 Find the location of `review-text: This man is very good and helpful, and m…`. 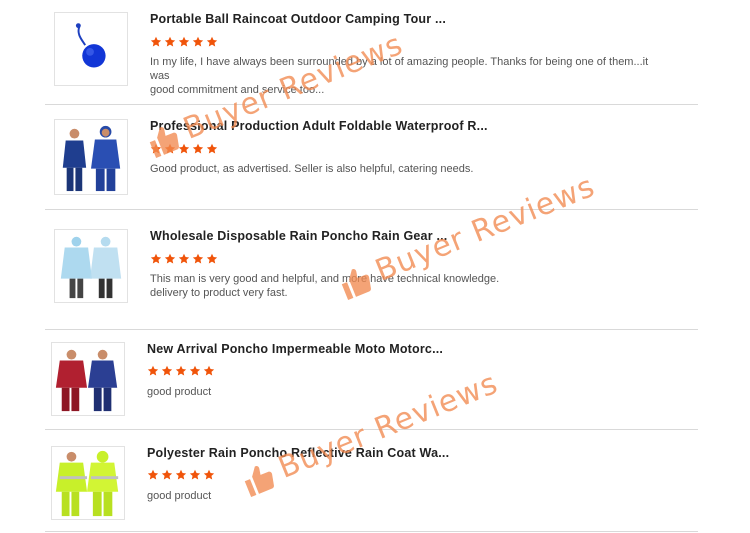

review-text: This man is very good and helpful, and m… is located at coordinates (400, 286).